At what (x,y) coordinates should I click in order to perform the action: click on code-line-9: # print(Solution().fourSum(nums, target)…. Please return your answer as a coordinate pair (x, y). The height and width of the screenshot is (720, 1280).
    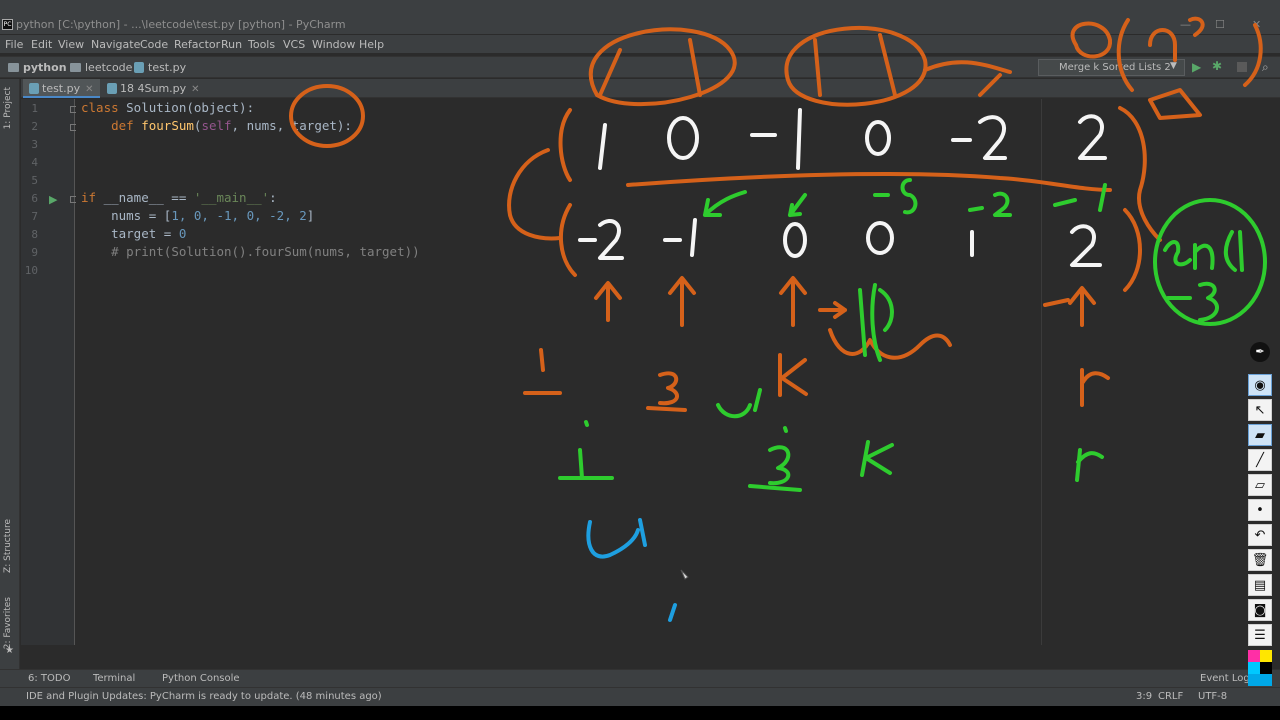
    Looking at the image, I should click on (265, 251).